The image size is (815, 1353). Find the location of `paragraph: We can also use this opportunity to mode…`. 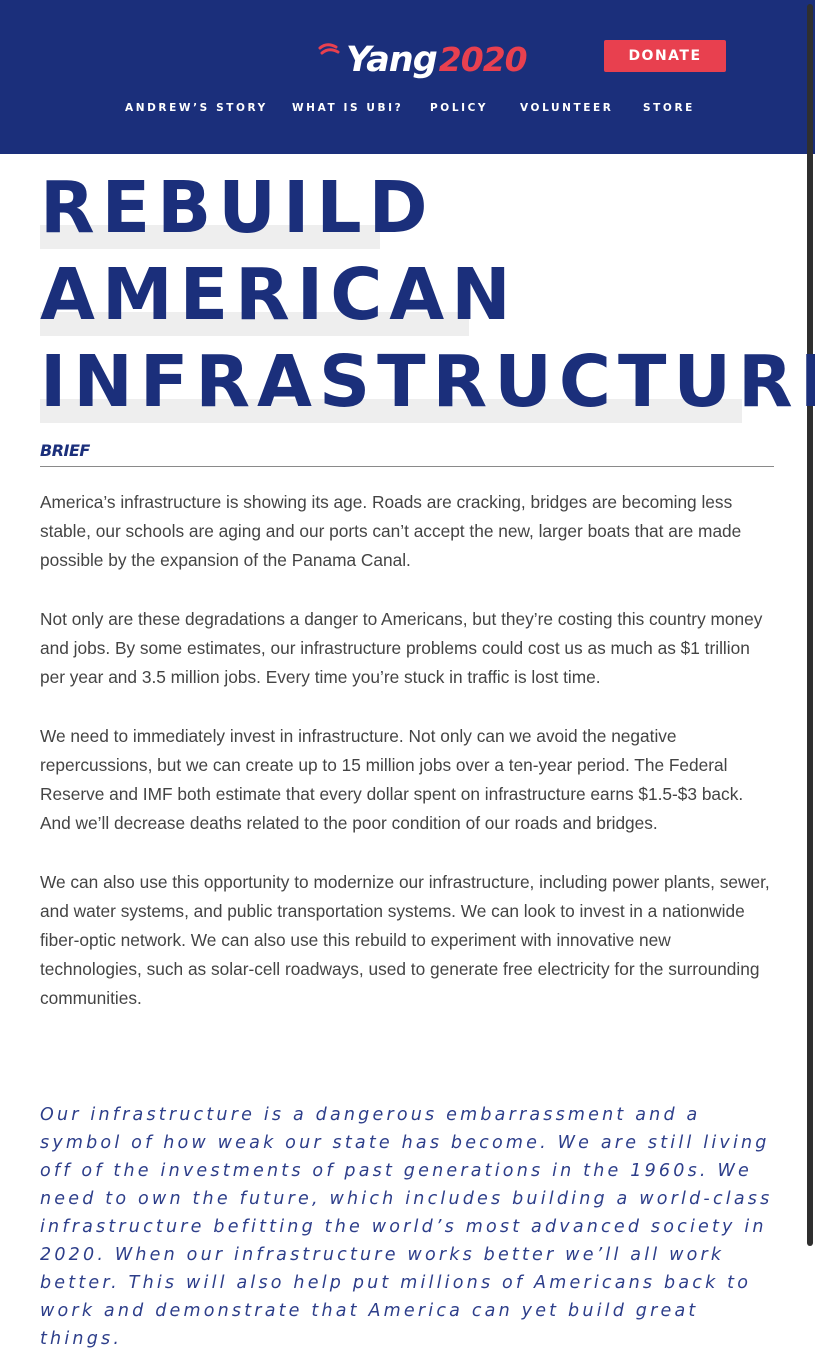

paragraph: We can also use this opportunity to mode… is located at coordinates (405, 940).